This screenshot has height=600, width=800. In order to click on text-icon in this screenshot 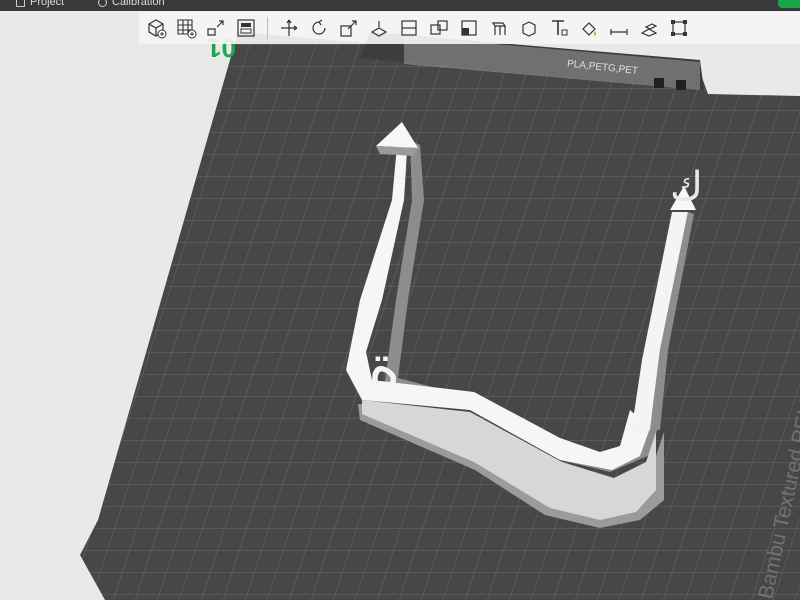, I will do `click(559, 28)`.